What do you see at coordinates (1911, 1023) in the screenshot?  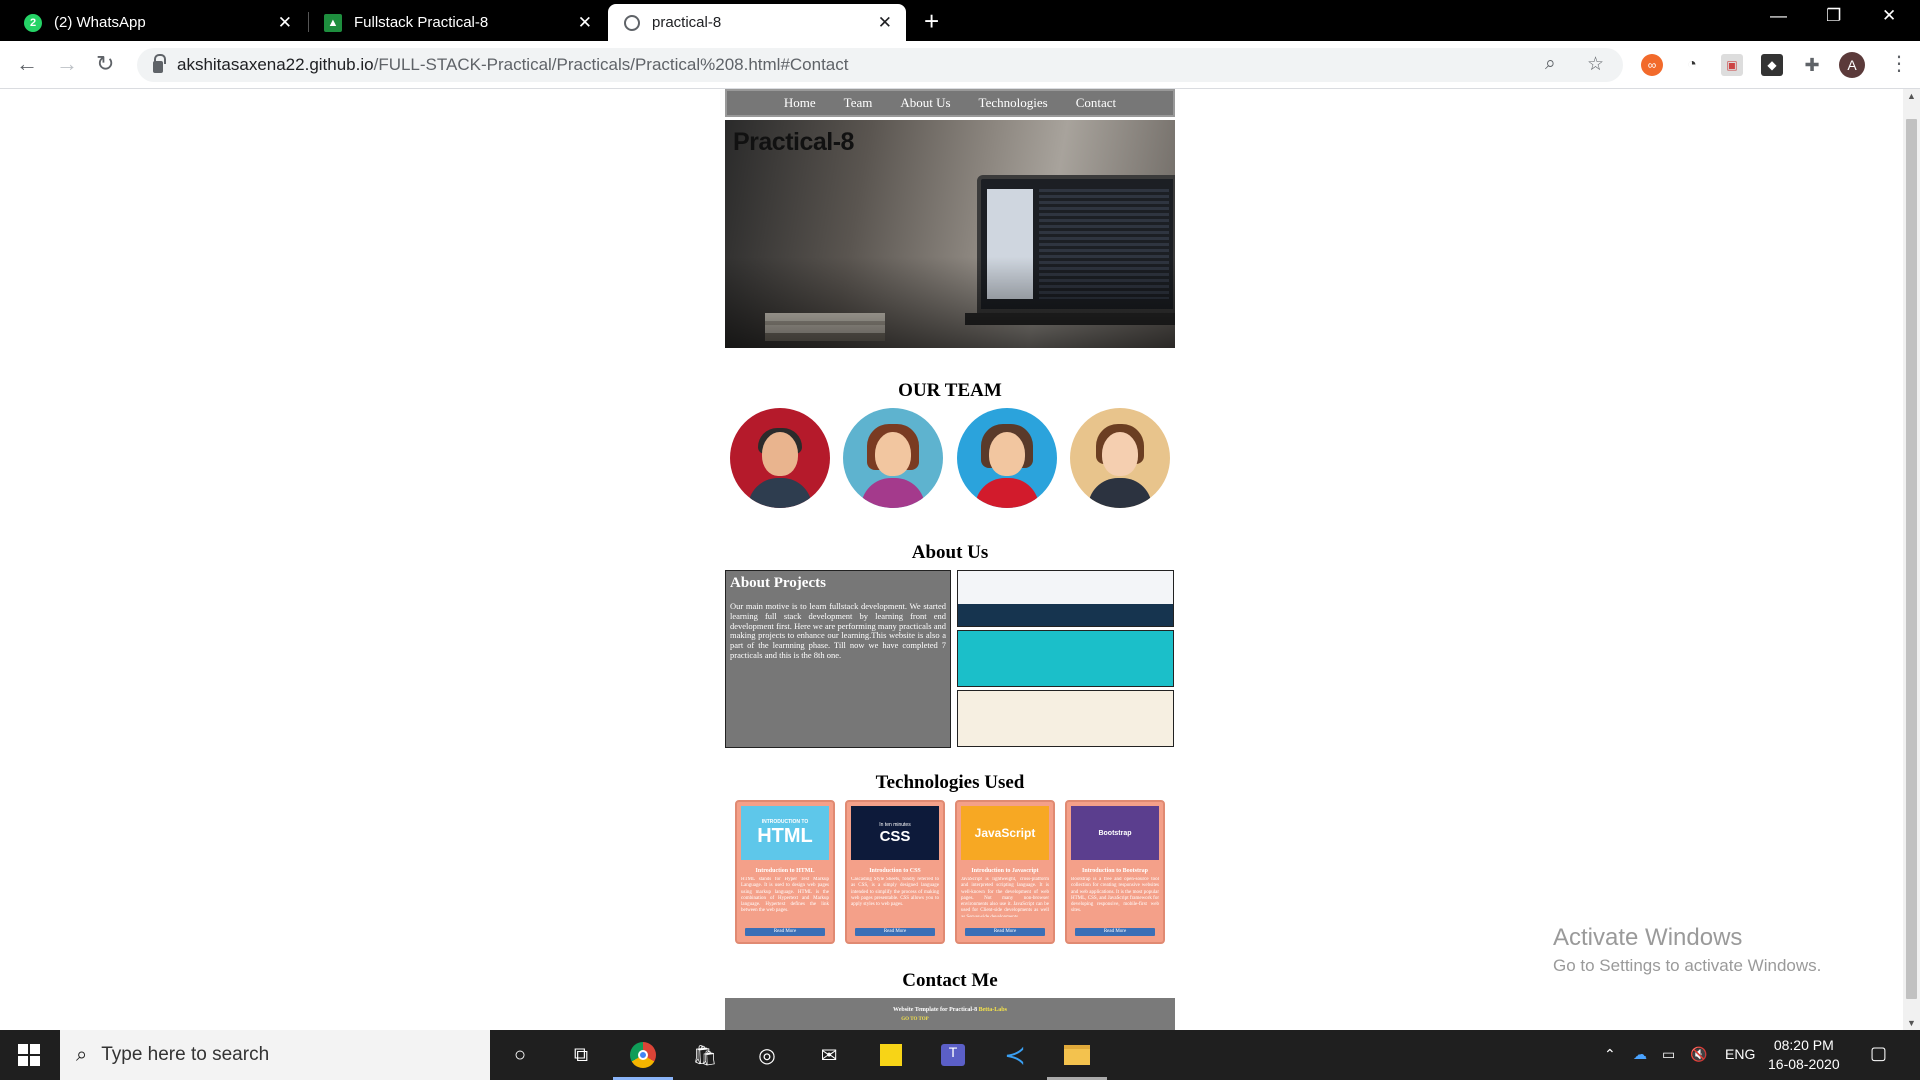 I see `scroll-down-arrow: ▼` at bounding box center [1911, 1023].